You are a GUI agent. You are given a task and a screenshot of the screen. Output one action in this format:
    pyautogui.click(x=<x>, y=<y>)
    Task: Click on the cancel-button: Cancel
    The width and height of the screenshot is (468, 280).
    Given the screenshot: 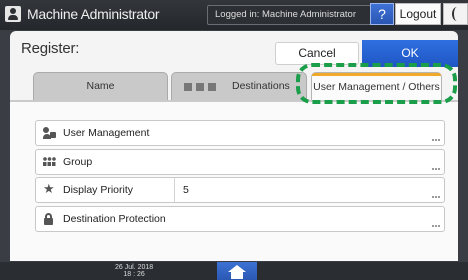 What is the action you would take?
    pyautogui.click(x=317, y=53)
    